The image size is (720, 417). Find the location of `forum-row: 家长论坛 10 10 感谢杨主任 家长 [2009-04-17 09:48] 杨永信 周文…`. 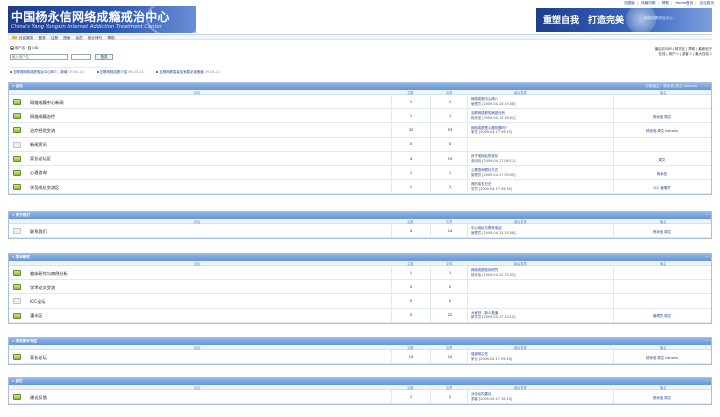

forum-row: 家长论坛 10 10 感谢杨主任 家长 [2009-04-17 09:48] 杨永信 周文… is located at coordinates (360, 357).